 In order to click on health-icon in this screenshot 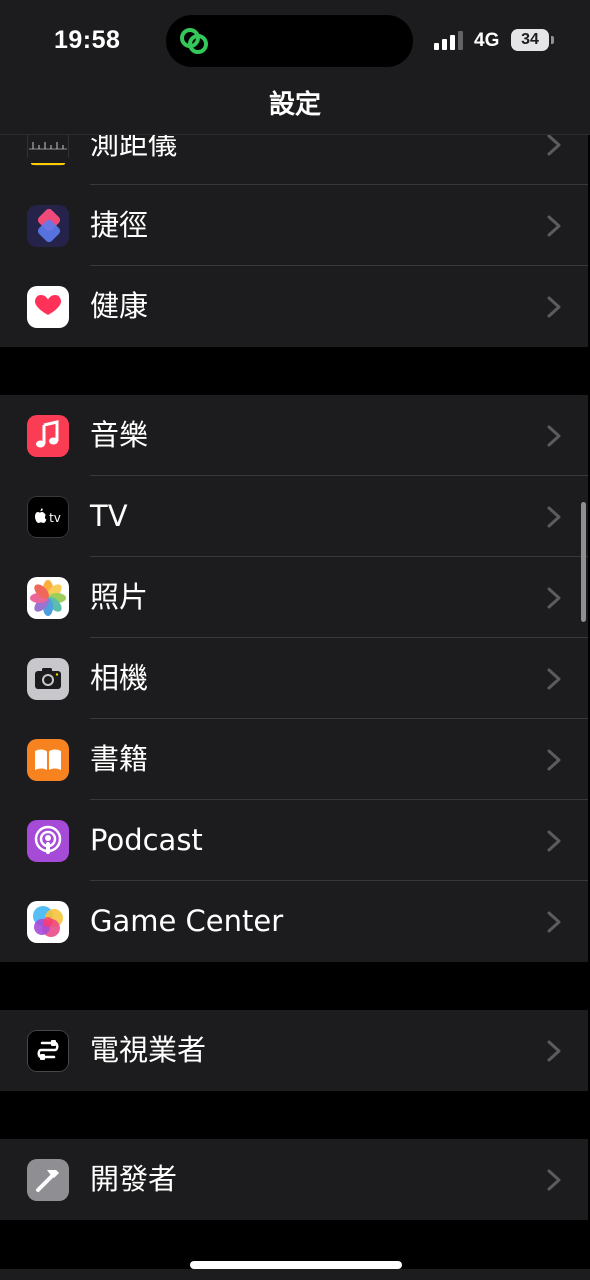, I will do `click(48, 307)`.